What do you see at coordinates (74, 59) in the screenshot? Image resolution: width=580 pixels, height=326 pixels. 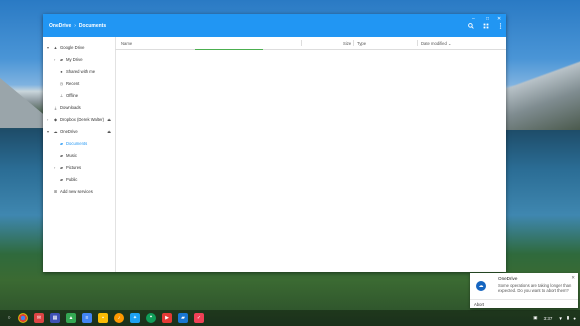 I see `sidebar-item-label: My Drive` at bounding box center [74, 59].